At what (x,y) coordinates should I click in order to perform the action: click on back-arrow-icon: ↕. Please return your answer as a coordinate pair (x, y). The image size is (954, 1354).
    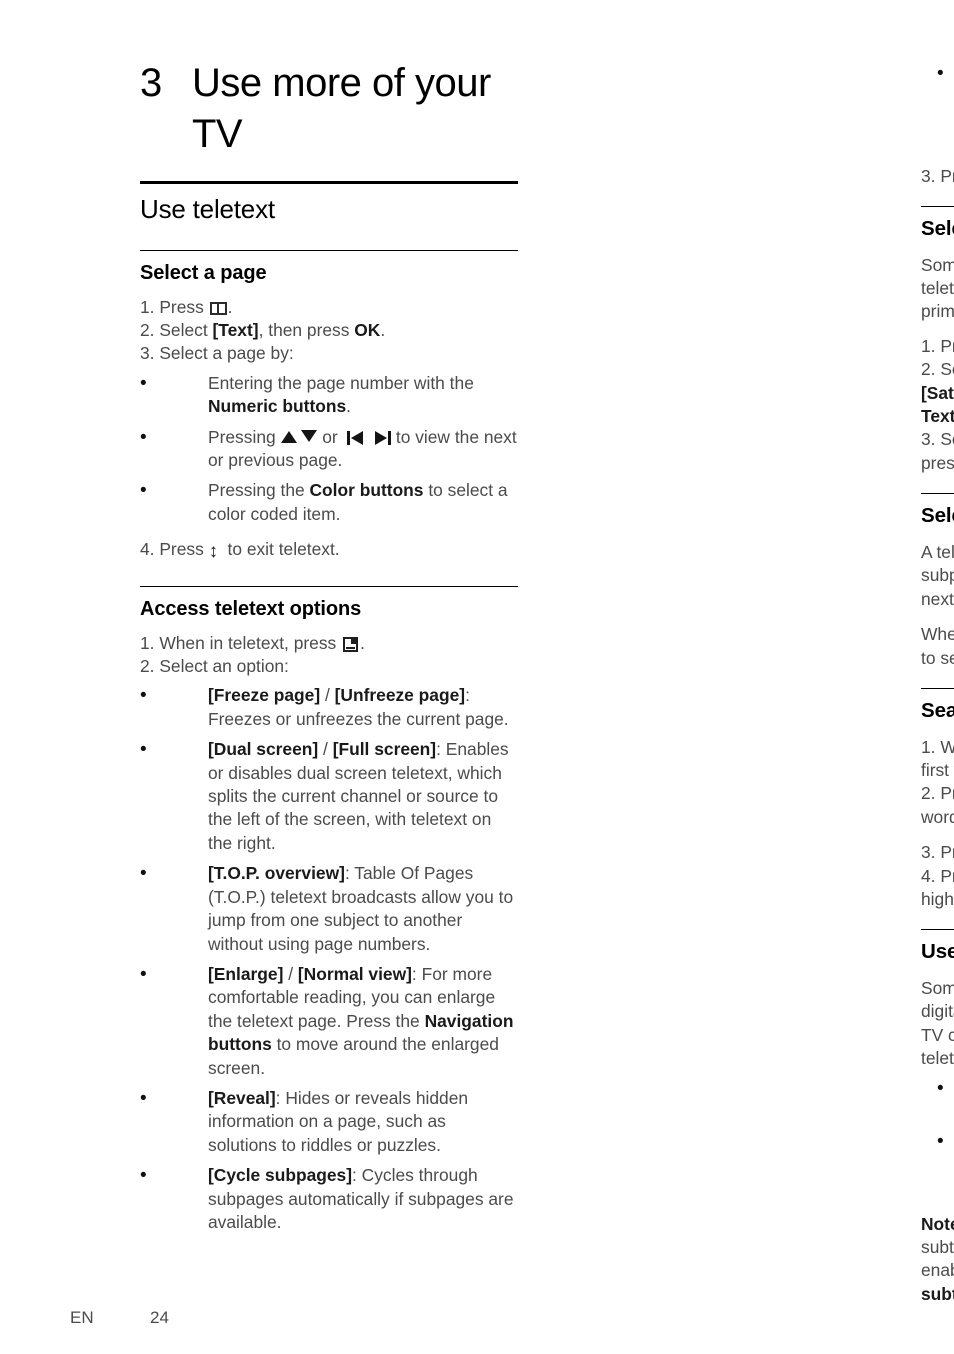
    Looking at the image, I should click on (213, 552).